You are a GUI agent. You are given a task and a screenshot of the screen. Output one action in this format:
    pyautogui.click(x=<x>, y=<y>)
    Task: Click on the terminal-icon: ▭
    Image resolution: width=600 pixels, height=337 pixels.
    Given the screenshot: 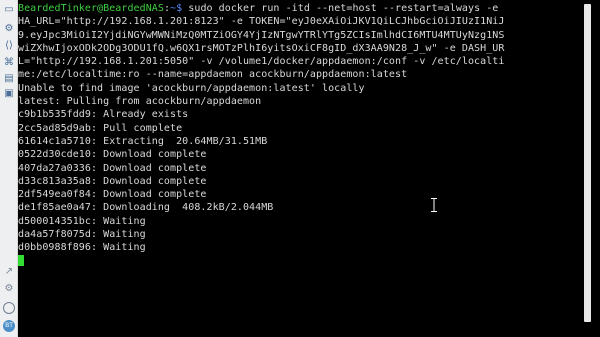 What is the action you would take?
    pyautogui.click(x=9, y=10)
    